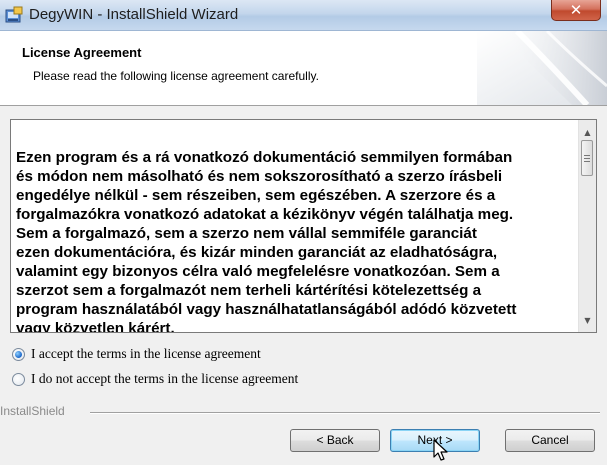  I want to click on title-bar: DegyWIN - InstallShield Wizard ✕, so click(303, 15).